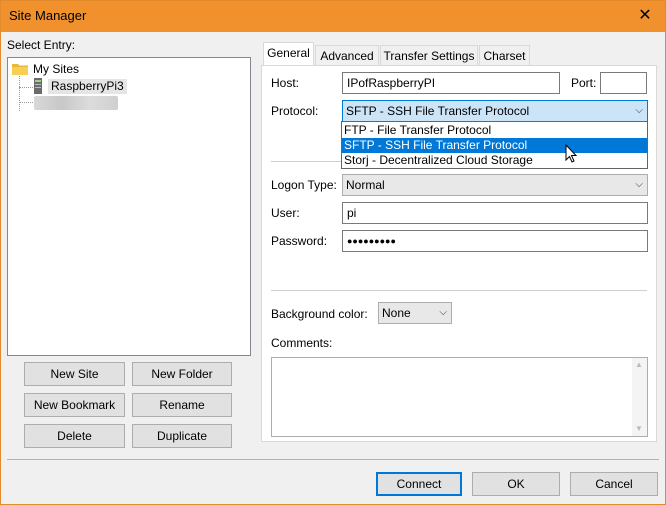  Describe the element at coordinates (365, 185) in the screenshot. I see `logon-type-value: Normal` at that location.